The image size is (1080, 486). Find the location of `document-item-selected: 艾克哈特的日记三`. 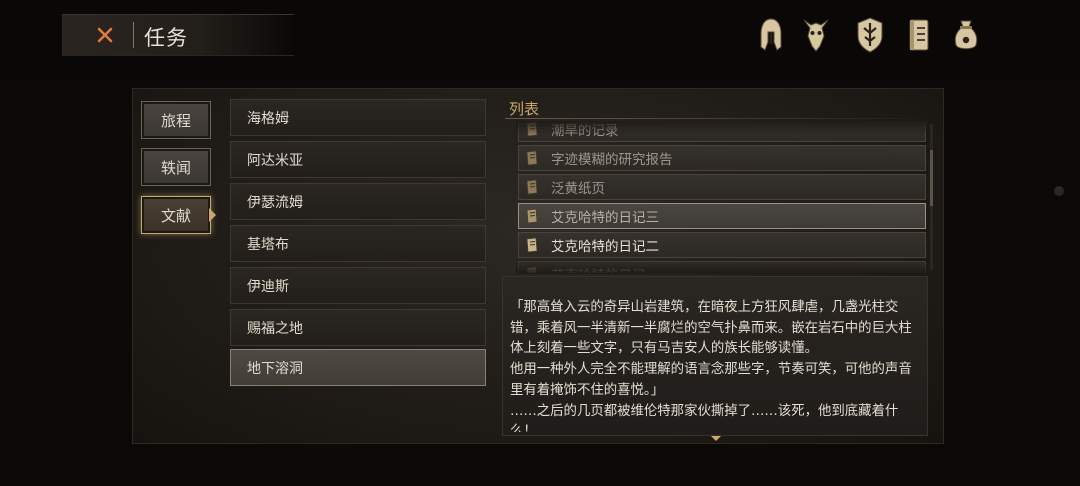

document-item-selected: 艾克哈特的日记三 is located at coordinates (722, 216).